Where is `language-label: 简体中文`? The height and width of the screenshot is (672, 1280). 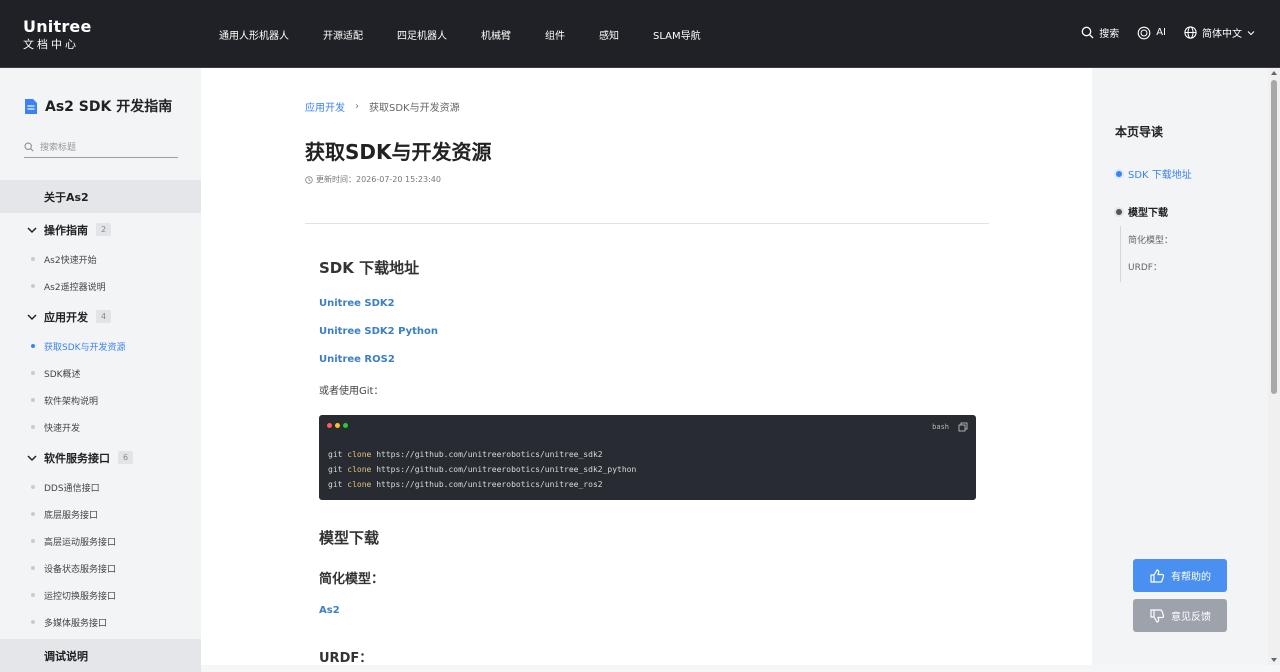 language-label: 简体中文 is located at coordinates (1222, 34).